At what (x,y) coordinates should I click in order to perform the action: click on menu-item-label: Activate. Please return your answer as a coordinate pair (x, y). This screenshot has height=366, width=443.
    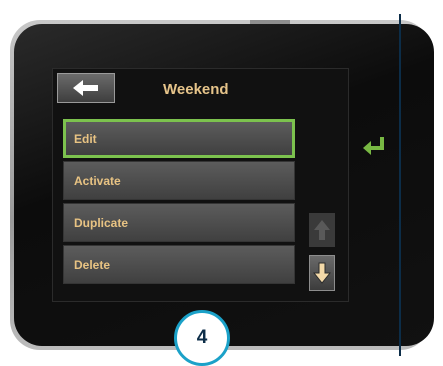
    Looking at the image, I should click on (97, 180).